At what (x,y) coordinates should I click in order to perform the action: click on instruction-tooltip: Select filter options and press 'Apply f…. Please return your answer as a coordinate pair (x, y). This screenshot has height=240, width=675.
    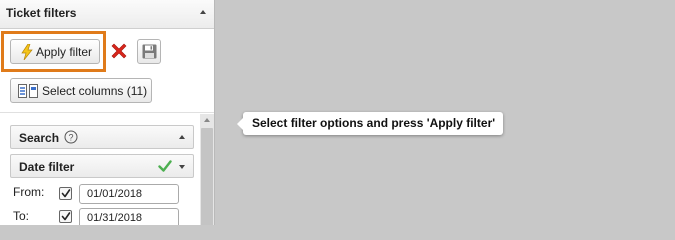
    Looking at the image, I should click on (370, 123).